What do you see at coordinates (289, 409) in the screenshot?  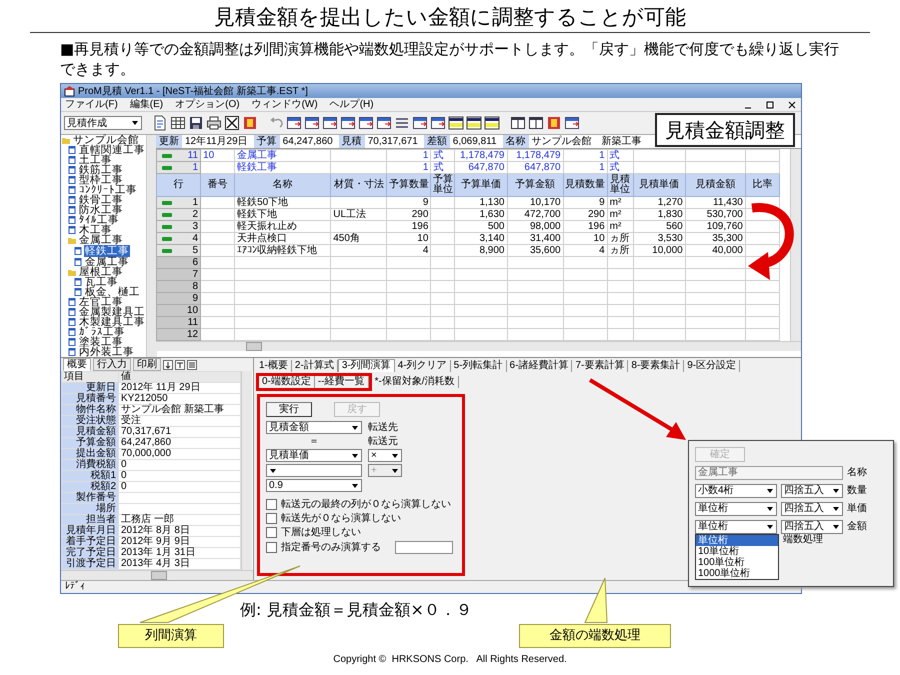 I see `action-button: 実行` at bounding box center [289, 409].